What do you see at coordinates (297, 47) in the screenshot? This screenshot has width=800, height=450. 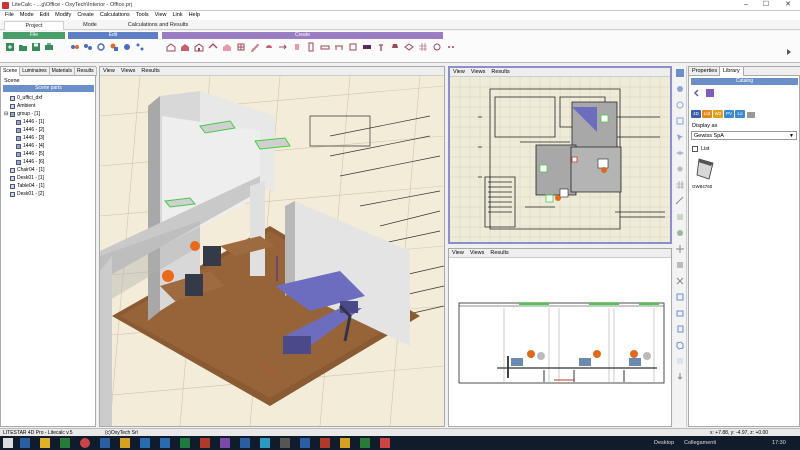 I see `cylinder-icon` at bounding box center [297, 47].